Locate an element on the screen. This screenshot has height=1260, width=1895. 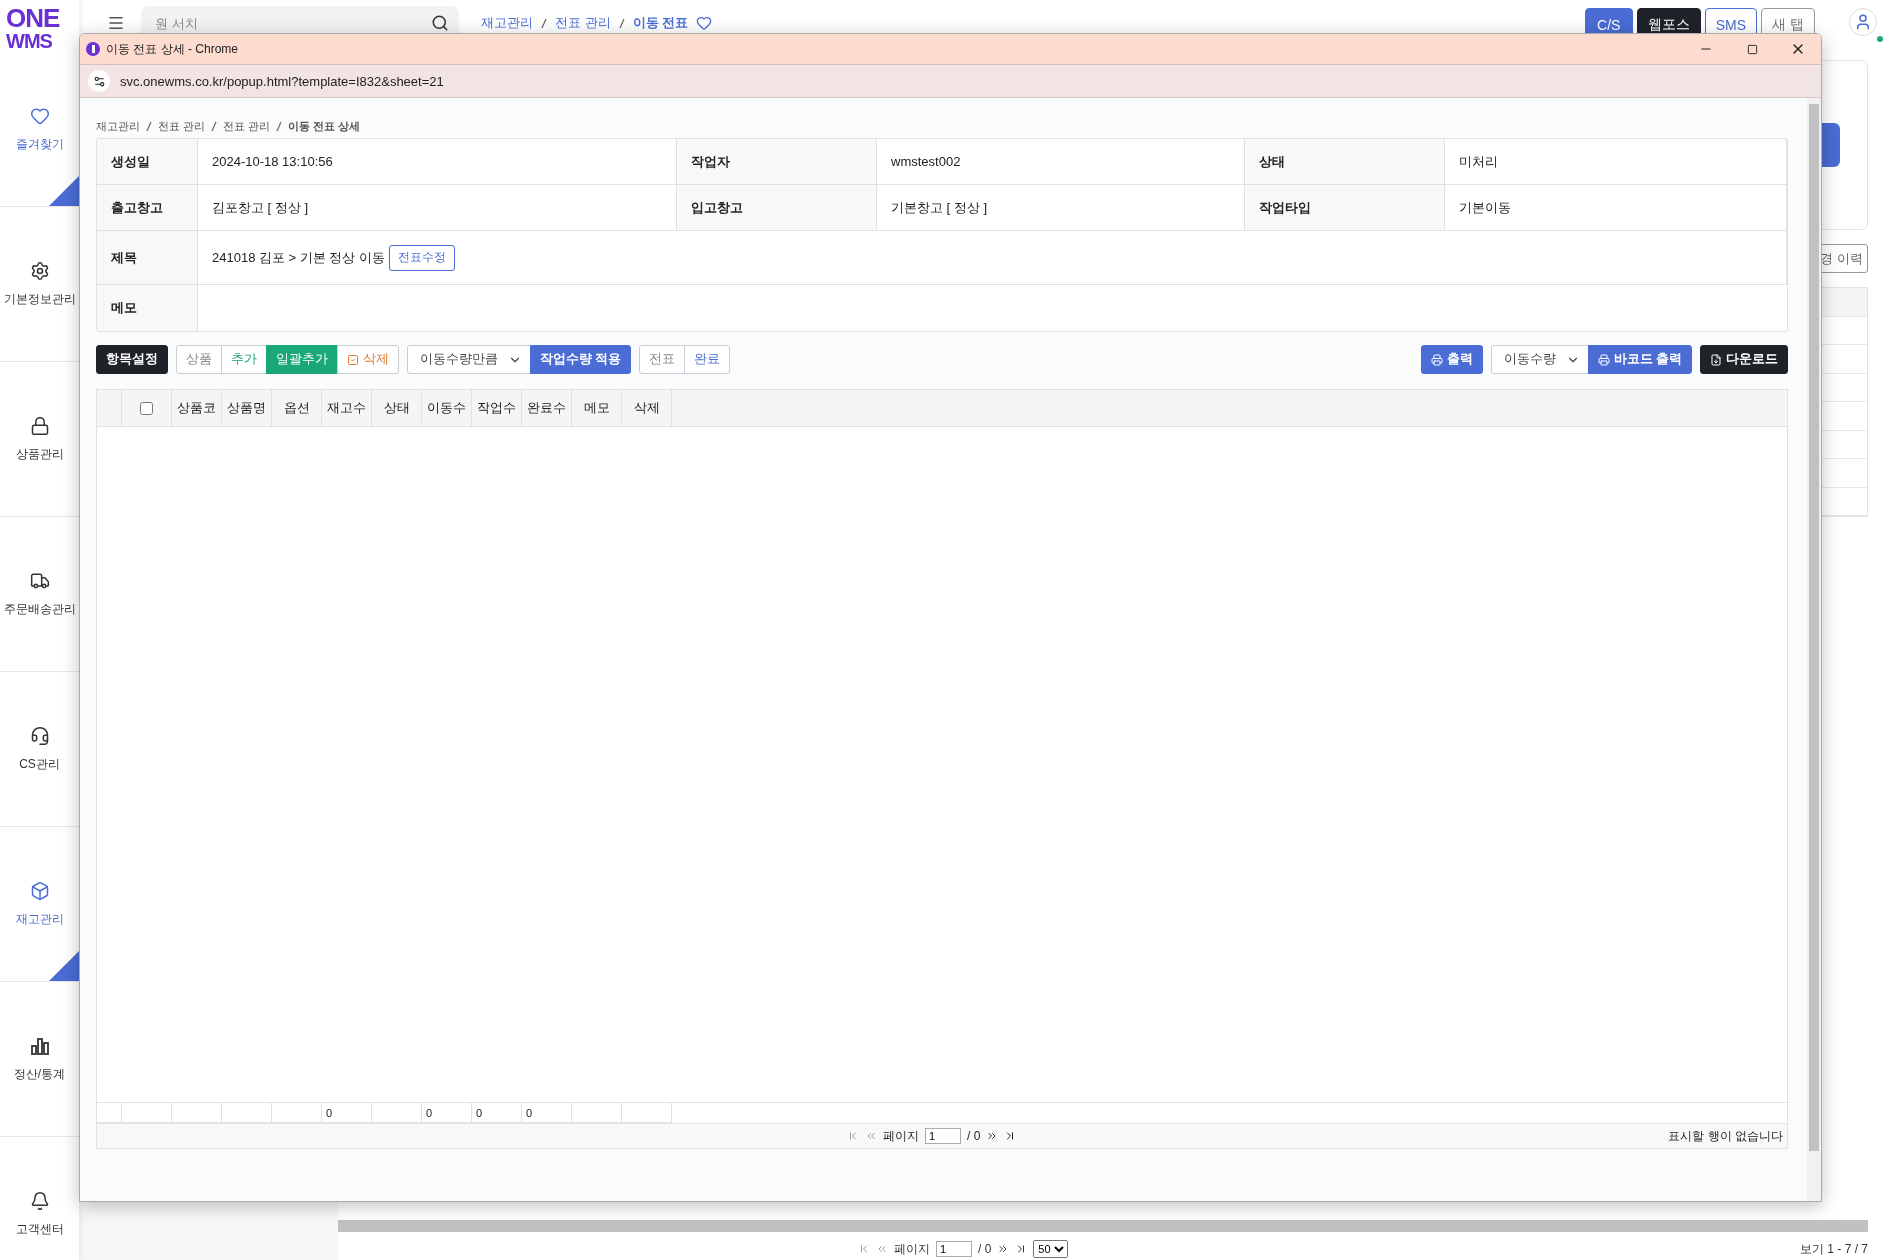
column-header: 옵션 is located at coordinates (297, 408).